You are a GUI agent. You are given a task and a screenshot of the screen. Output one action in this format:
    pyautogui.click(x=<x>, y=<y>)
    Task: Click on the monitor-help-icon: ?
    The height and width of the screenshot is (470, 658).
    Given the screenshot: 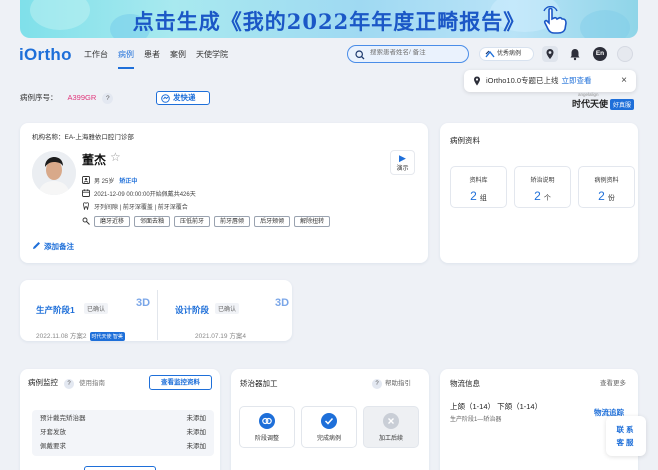 What is the action you would take?
    pyautogui.click(x=69, y=384)
    